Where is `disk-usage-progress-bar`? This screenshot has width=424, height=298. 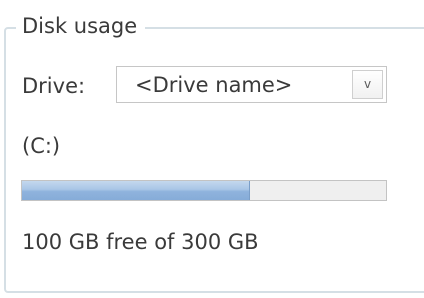 disk-usage-progress-bar is located at coordinates (204, 190).